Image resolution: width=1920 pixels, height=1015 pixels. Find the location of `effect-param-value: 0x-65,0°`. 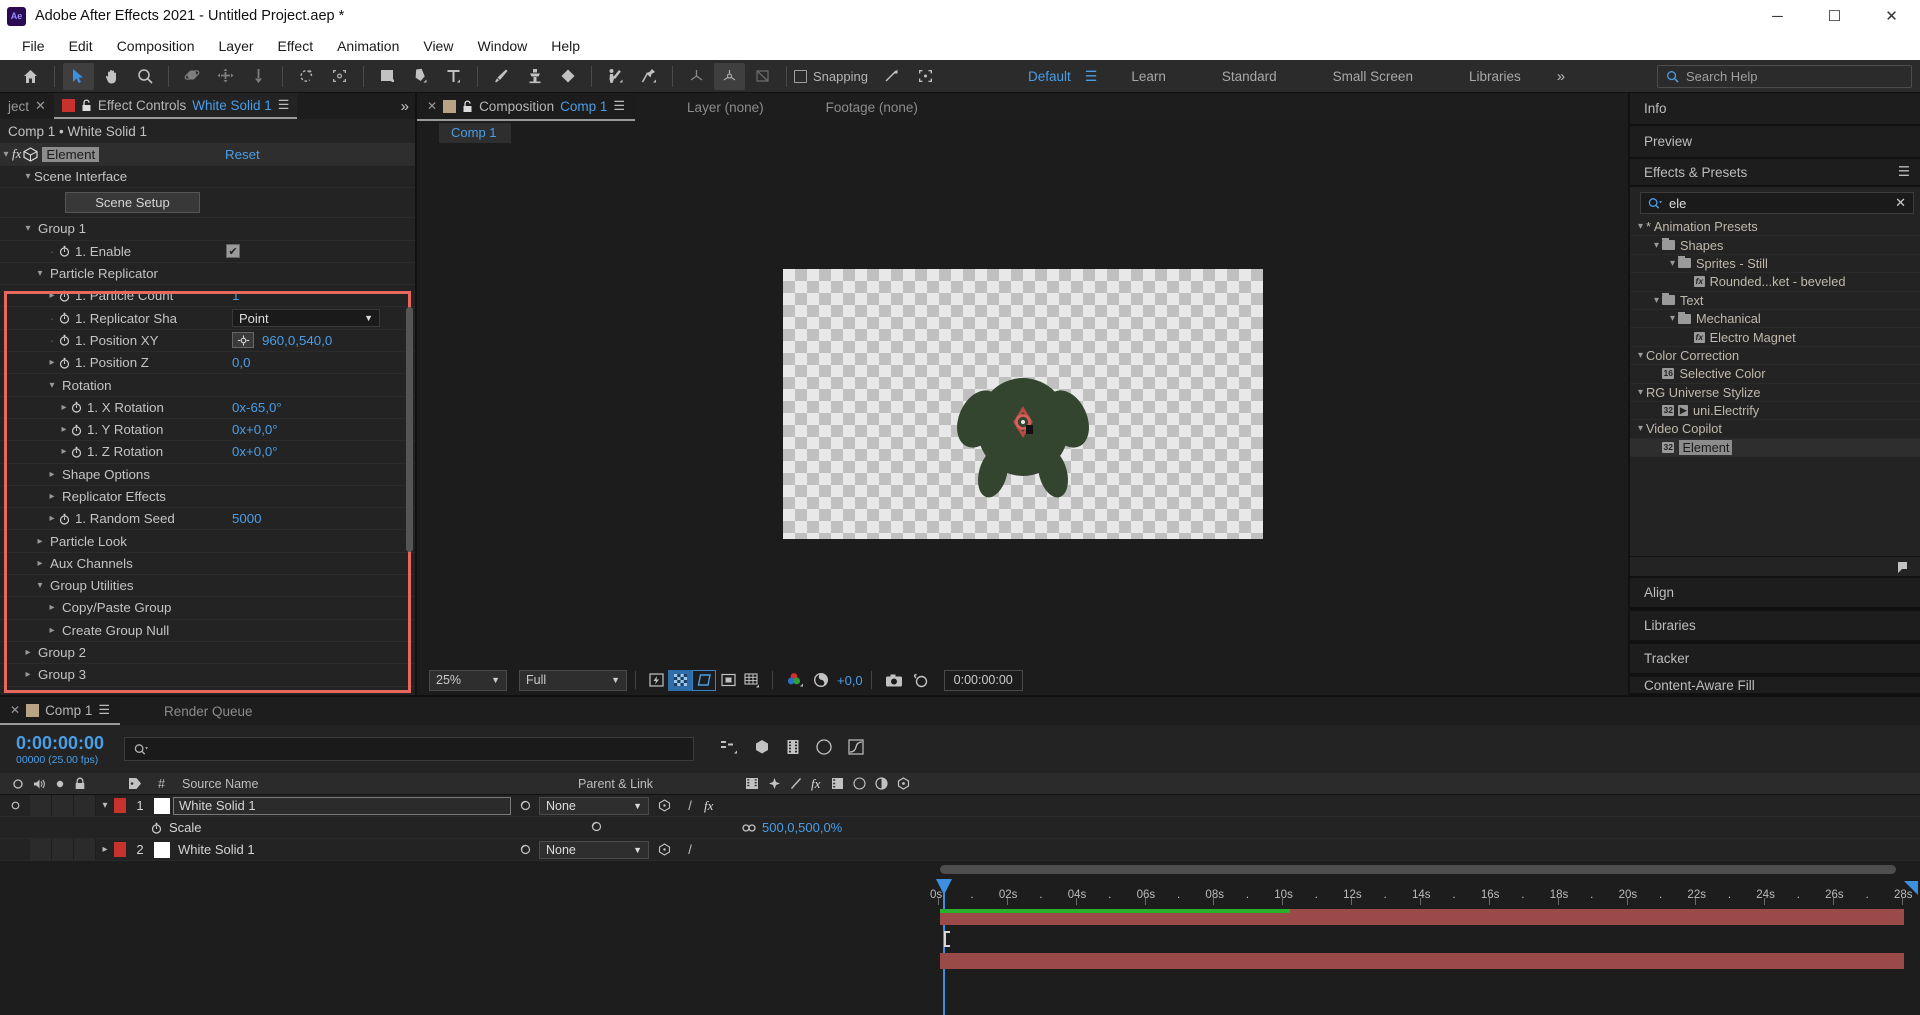

effect-param-value: 0x-65,0° is located at coordinates (257, 407).